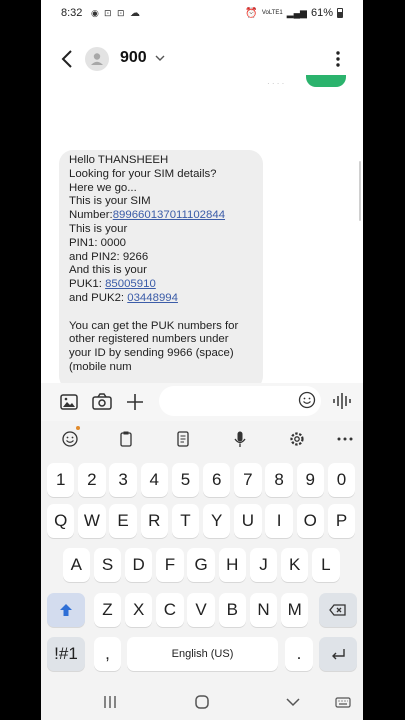 The image size is (405, 720). Describe the element at coordinates (202, 654) in the screenshot. I see `space-bar: English (US)` at that location.